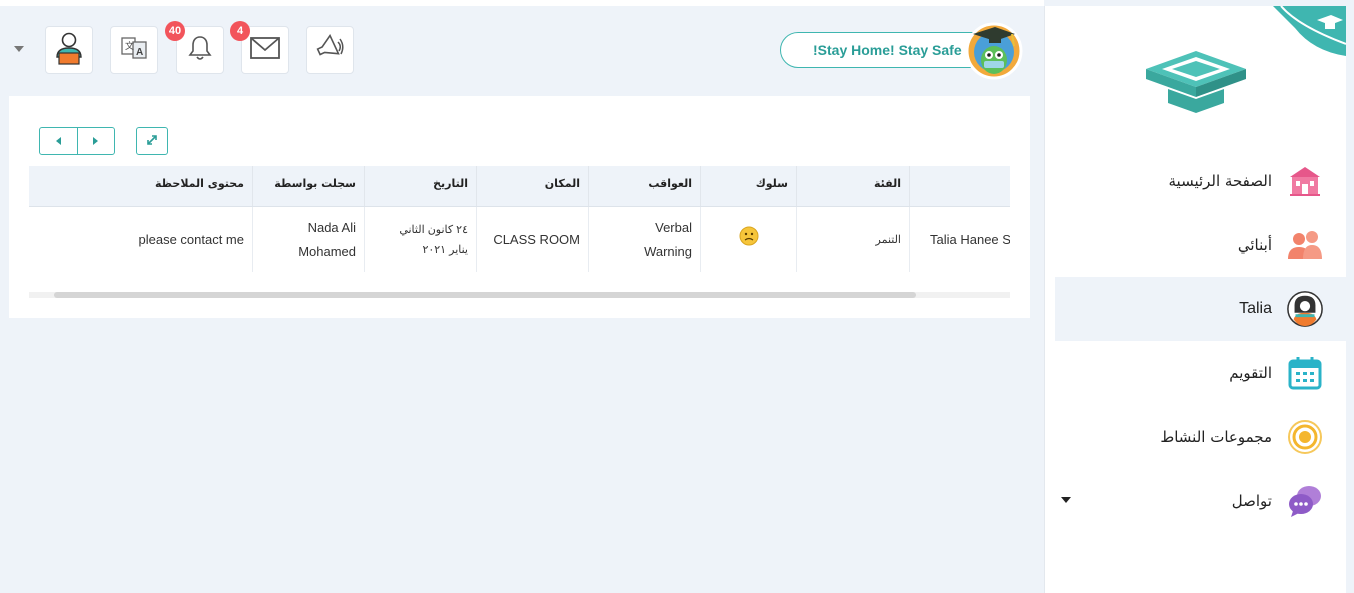 The width and height of the screenshot is (1354, 593). Describe the element at coordinates (1310, 30) in the screenshot. I see `corner-logo-icon` at that location.